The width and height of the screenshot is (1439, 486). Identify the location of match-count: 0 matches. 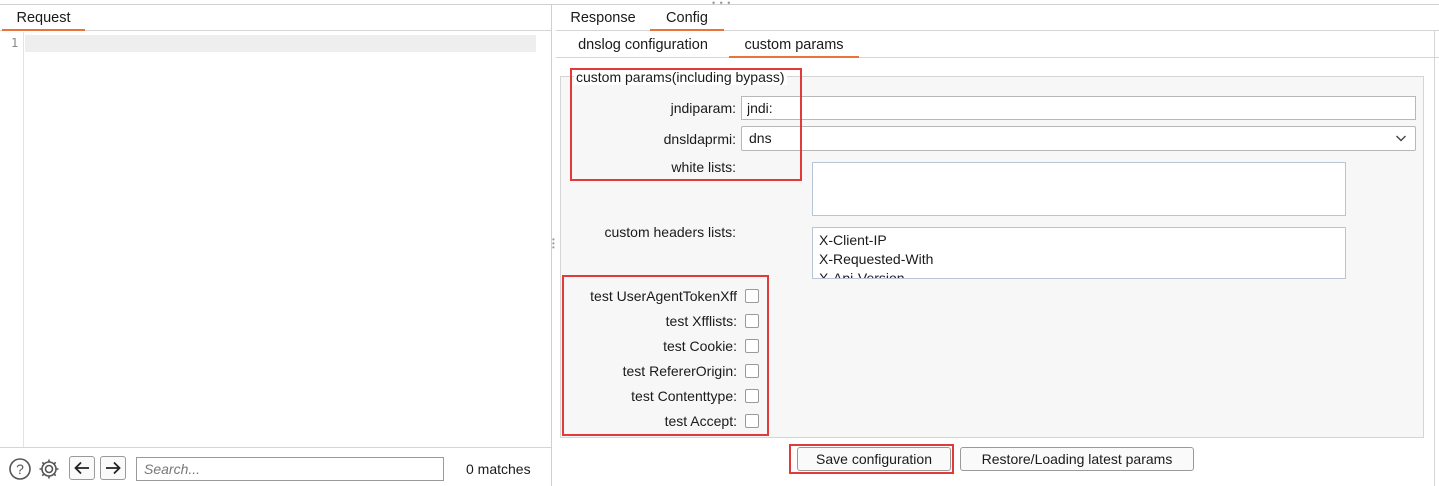
(498, 469).